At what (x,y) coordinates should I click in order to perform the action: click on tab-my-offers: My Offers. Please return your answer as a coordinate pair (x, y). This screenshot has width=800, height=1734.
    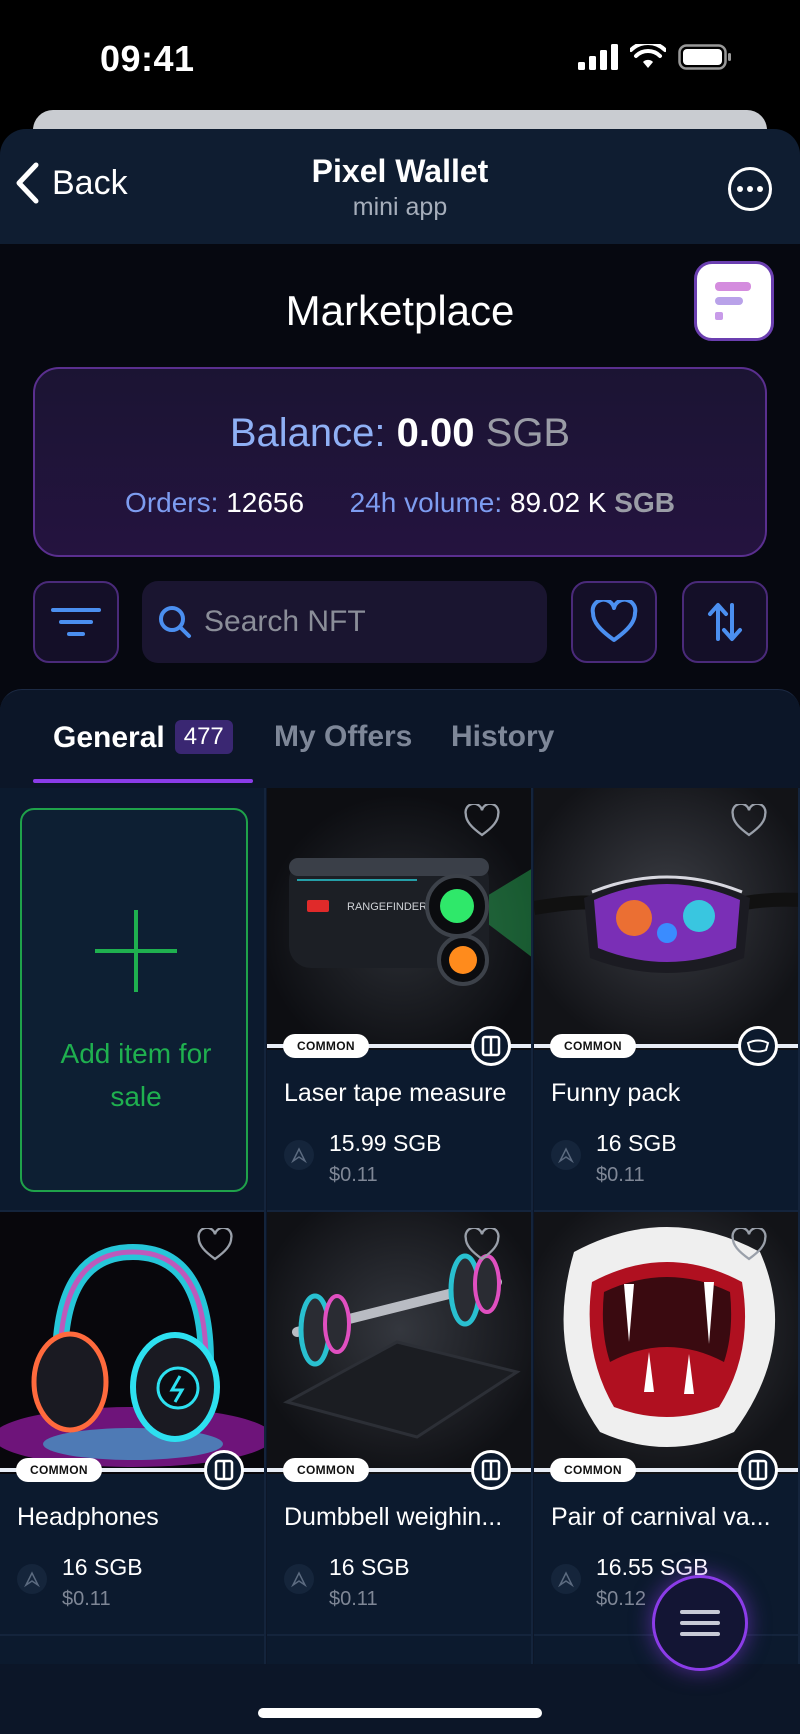
    Looking at the image, I should click on (343, 737).